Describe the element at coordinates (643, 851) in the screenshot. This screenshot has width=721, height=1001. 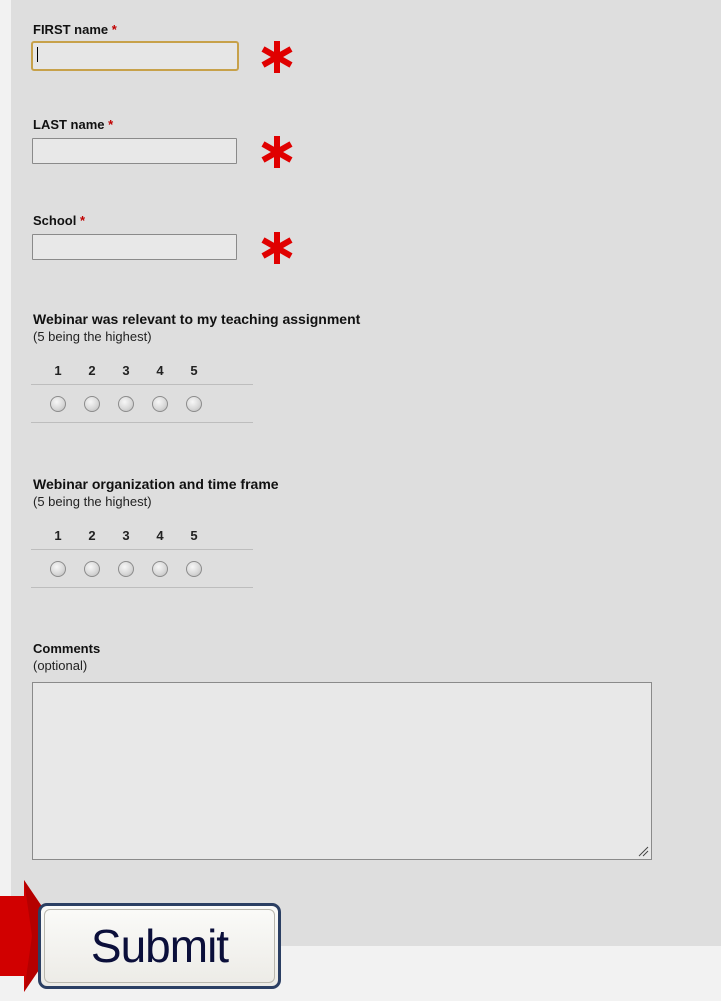
I see `resize-grip-icon` at that location.